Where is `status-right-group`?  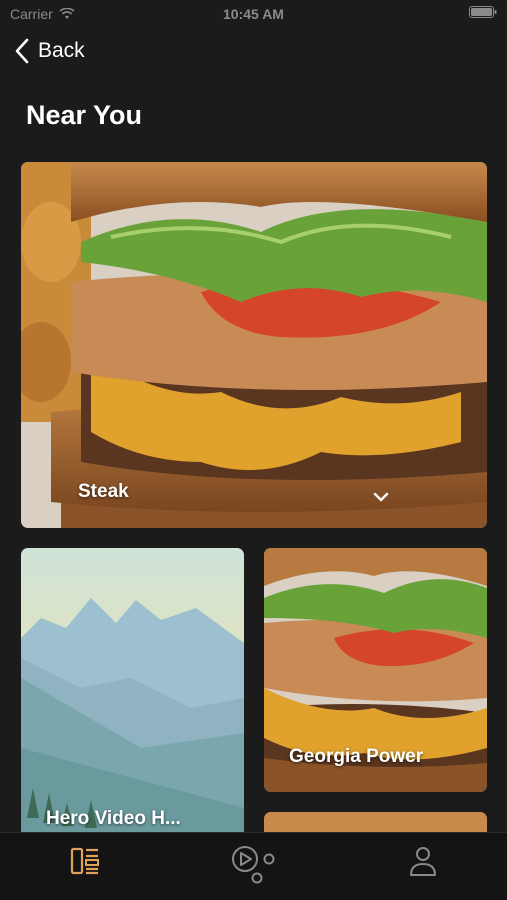
status-right-group is located at coordinates (483, 12).